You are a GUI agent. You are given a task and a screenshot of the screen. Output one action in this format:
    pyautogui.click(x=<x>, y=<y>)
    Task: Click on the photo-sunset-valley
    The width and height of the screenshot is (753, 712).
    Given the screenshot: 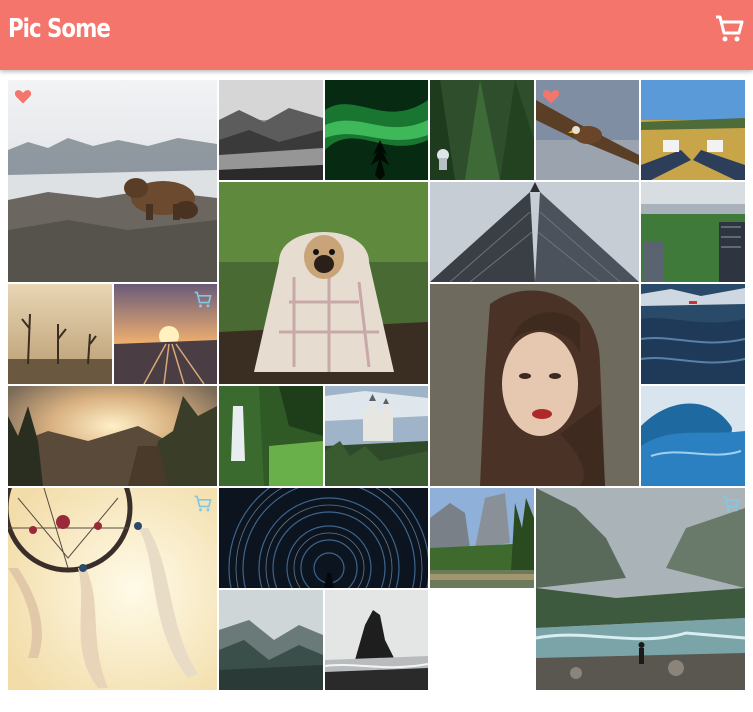 What is the action you would take?
    pyautogui.click(x=112, y=436)
    